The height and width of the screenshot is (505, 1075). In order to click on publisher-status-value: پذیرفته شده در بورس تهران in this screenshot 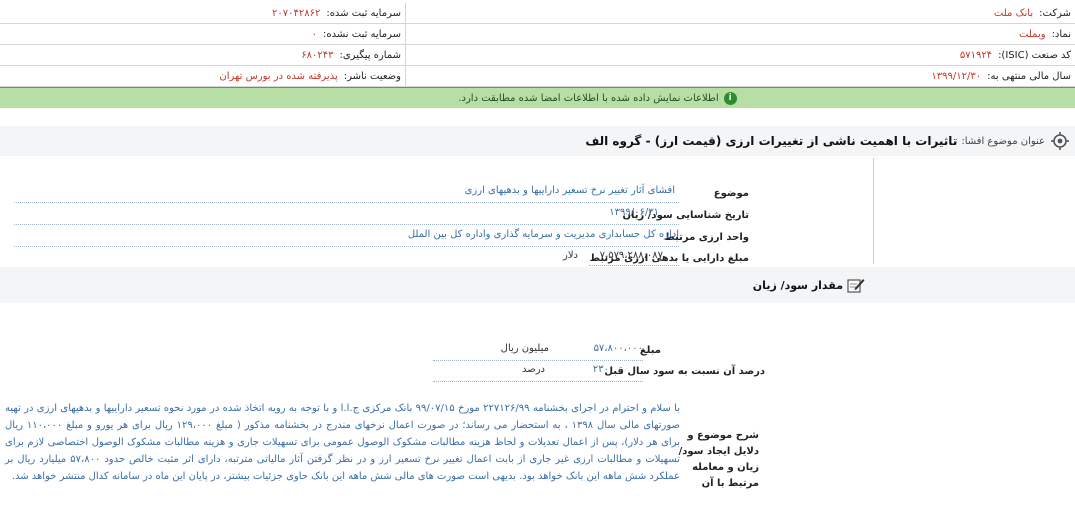, I will do `click(278, 76)`.